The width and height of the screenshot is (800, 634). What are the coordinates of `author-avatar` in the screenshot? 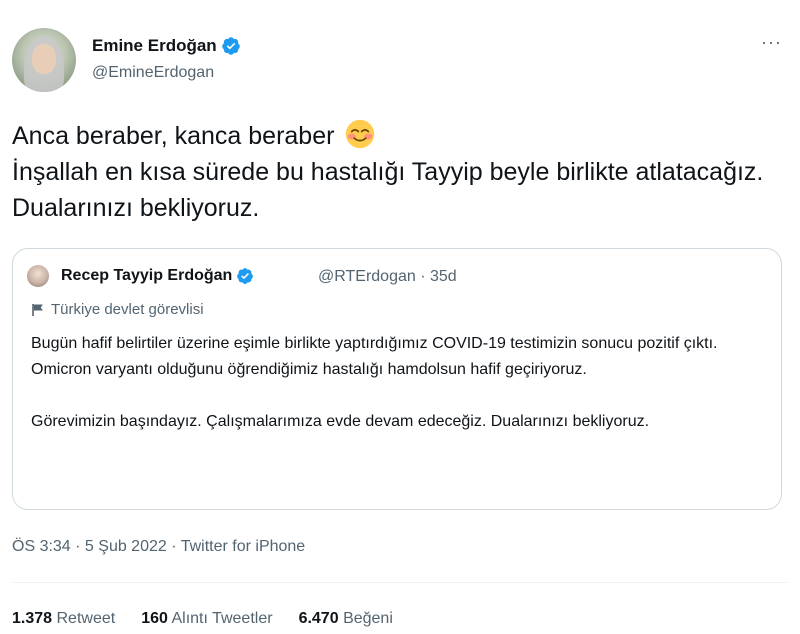 It's located at (44, 60).